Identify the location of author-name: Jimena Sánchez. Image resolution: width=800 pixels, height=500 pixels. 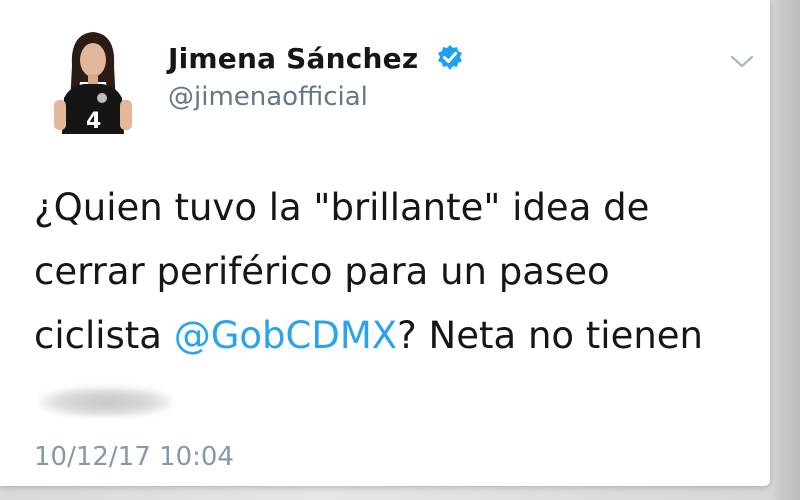
(293, 58).